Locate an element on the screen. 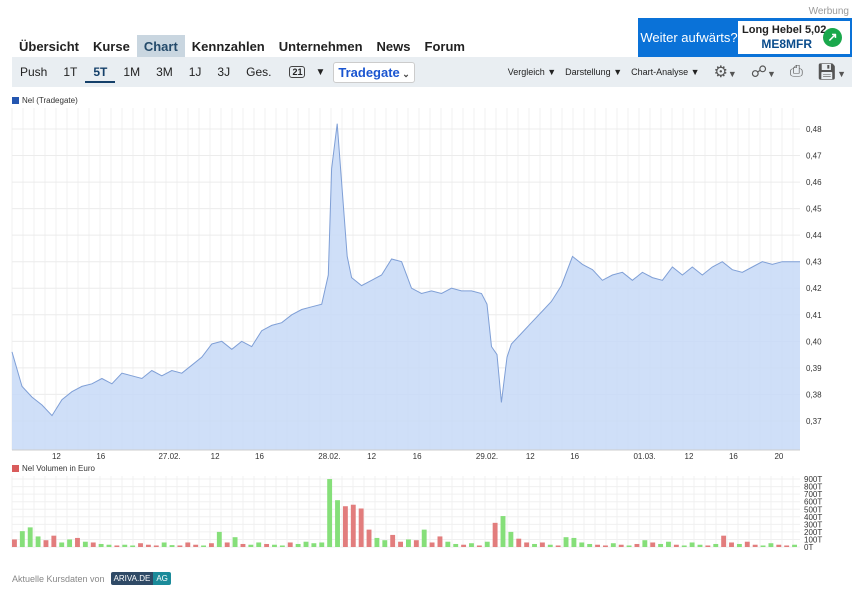 This screenshot has width=861, height=613. y-tick-label: 0,48 is located at coordinates (814, 129).